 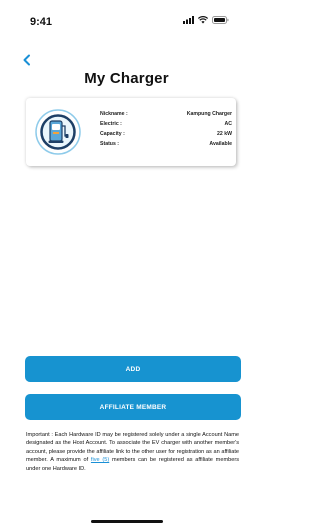 I want to click on detail-row-status: Status : Available, so click(x=166, y=144).